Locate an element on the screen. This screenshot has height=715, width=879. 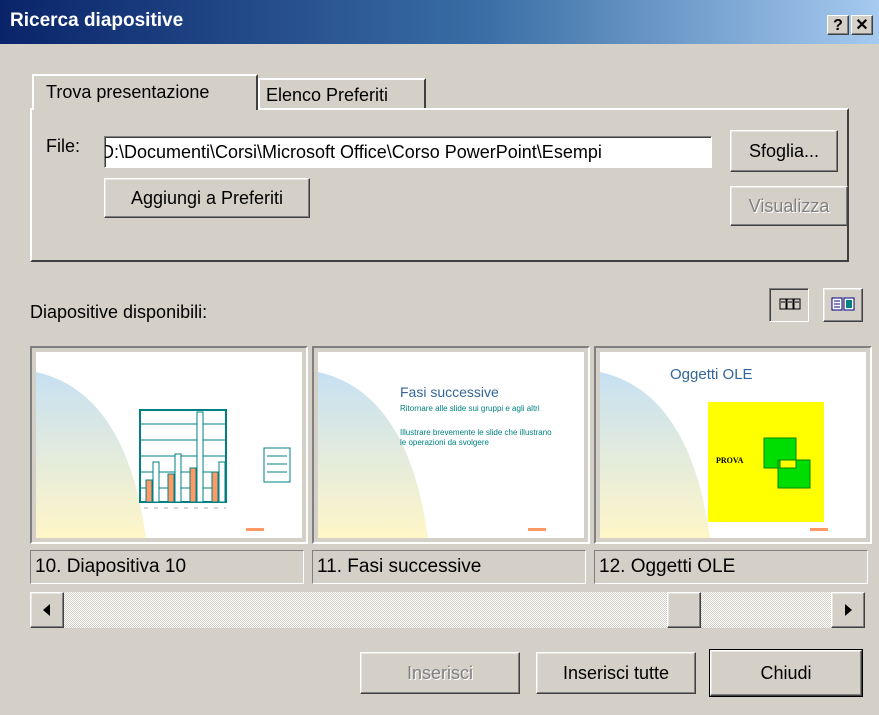
list-view-icon is located at coordinates (843, 304).